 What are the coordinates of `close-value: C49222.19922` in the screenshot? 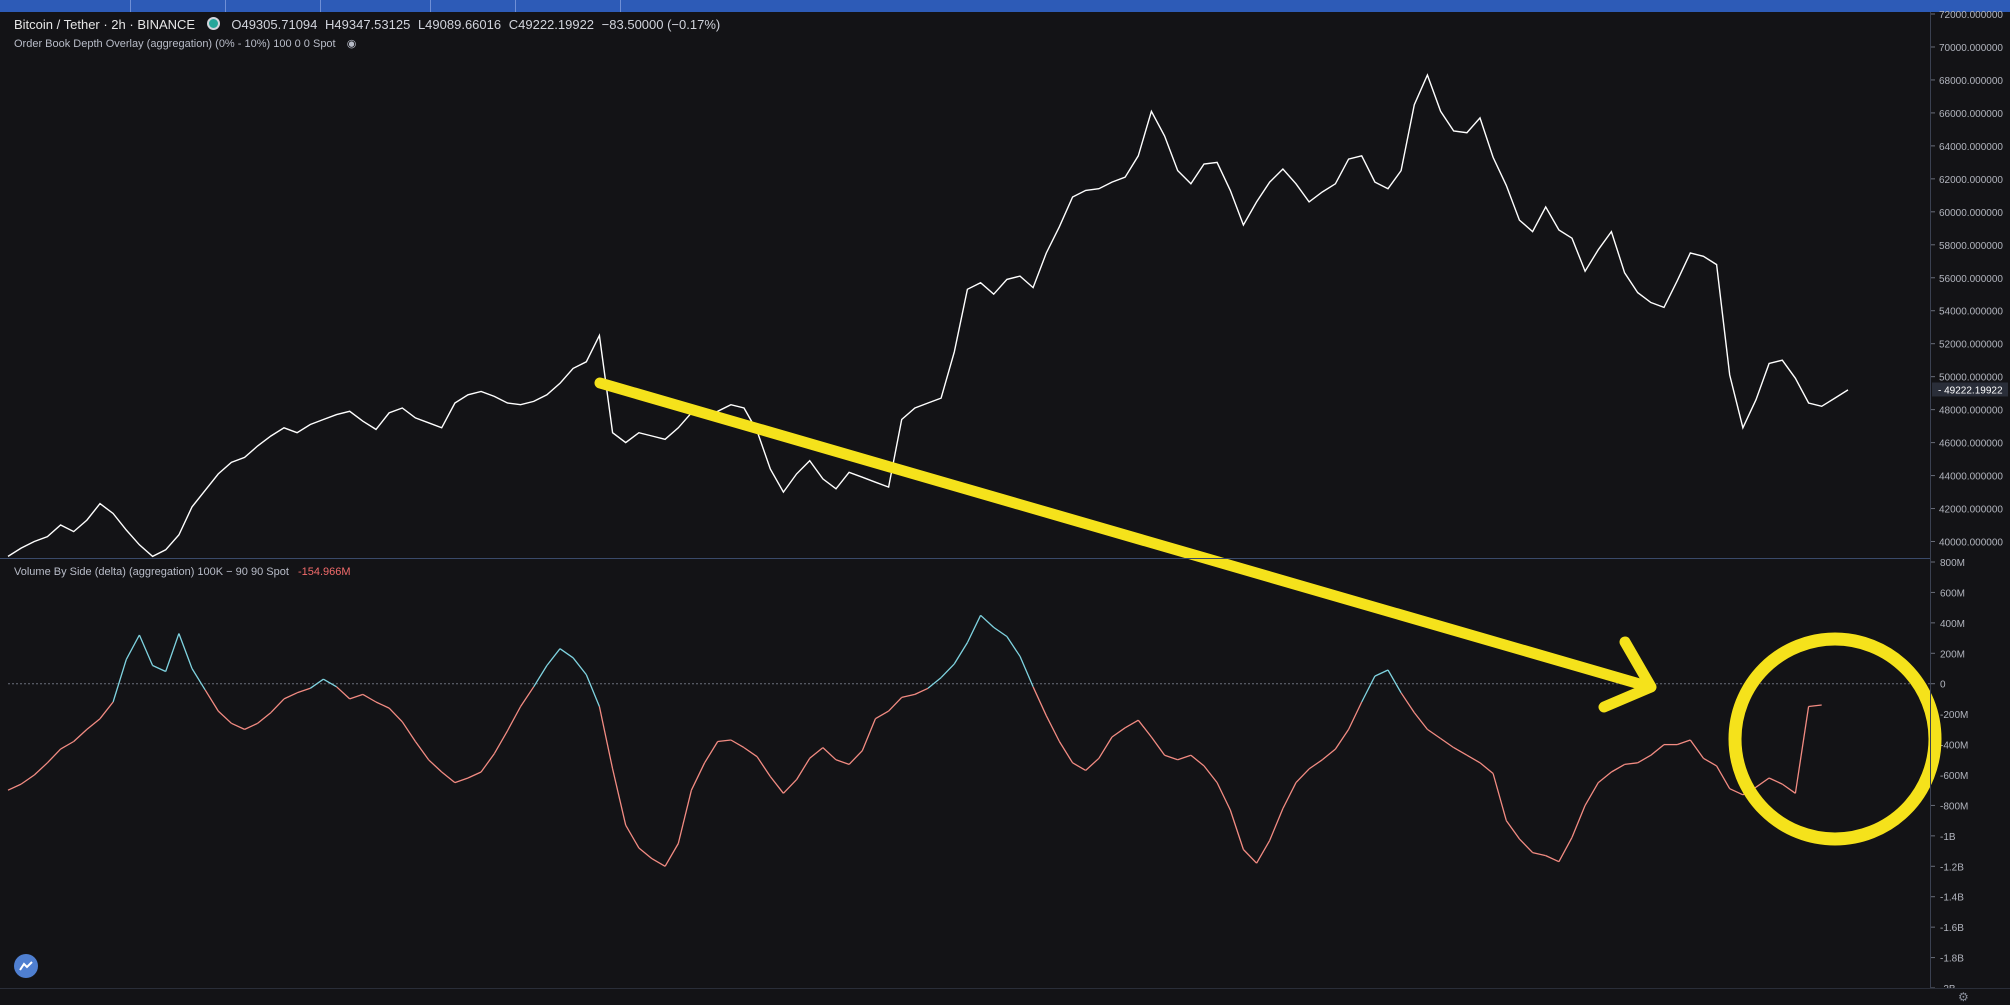 It's located at (551, 24).